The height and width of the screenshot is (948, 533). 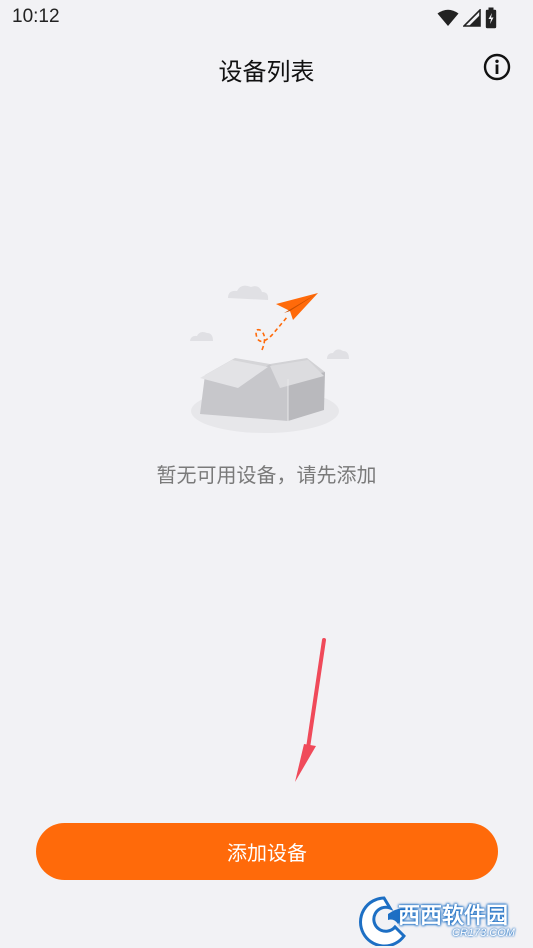 What do you see at coordinates (266, 72) in the screenshot?
I see `page-title: 设备列表` at bounding box center [266, 72].